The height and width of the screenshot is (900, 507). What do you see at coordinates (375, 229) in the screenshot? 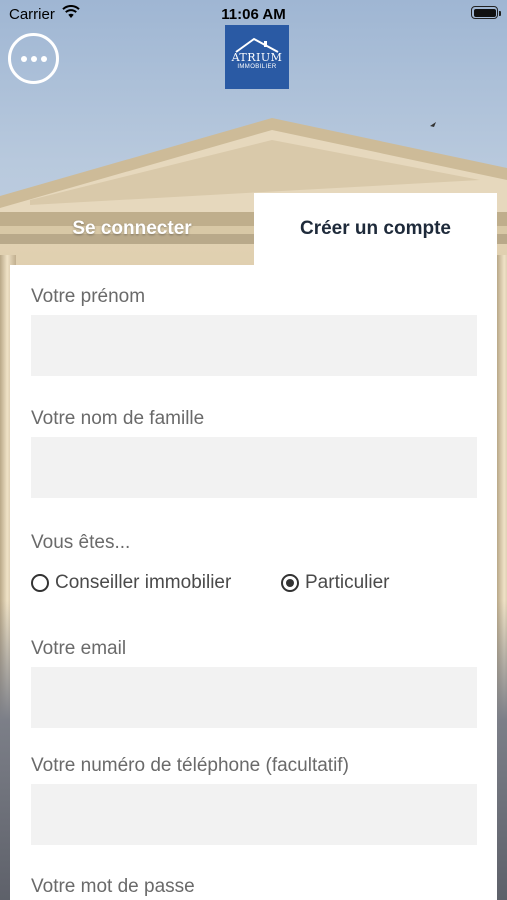
I see `tab-create-account: Créer un compte` at bounding box center [375, 229].